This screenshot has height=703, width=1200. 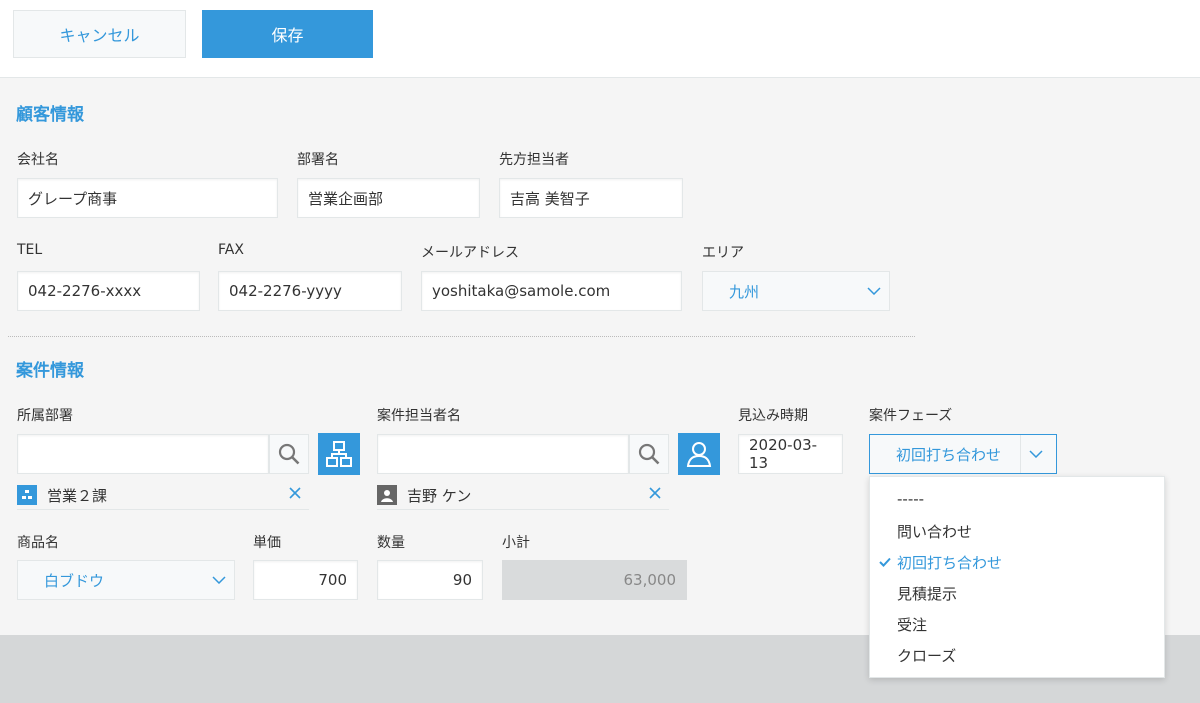 What do you see at coordinates (470, 253) in the screenshot?
I see `email-label: メールアドレス` at bounding box center [470, 253].